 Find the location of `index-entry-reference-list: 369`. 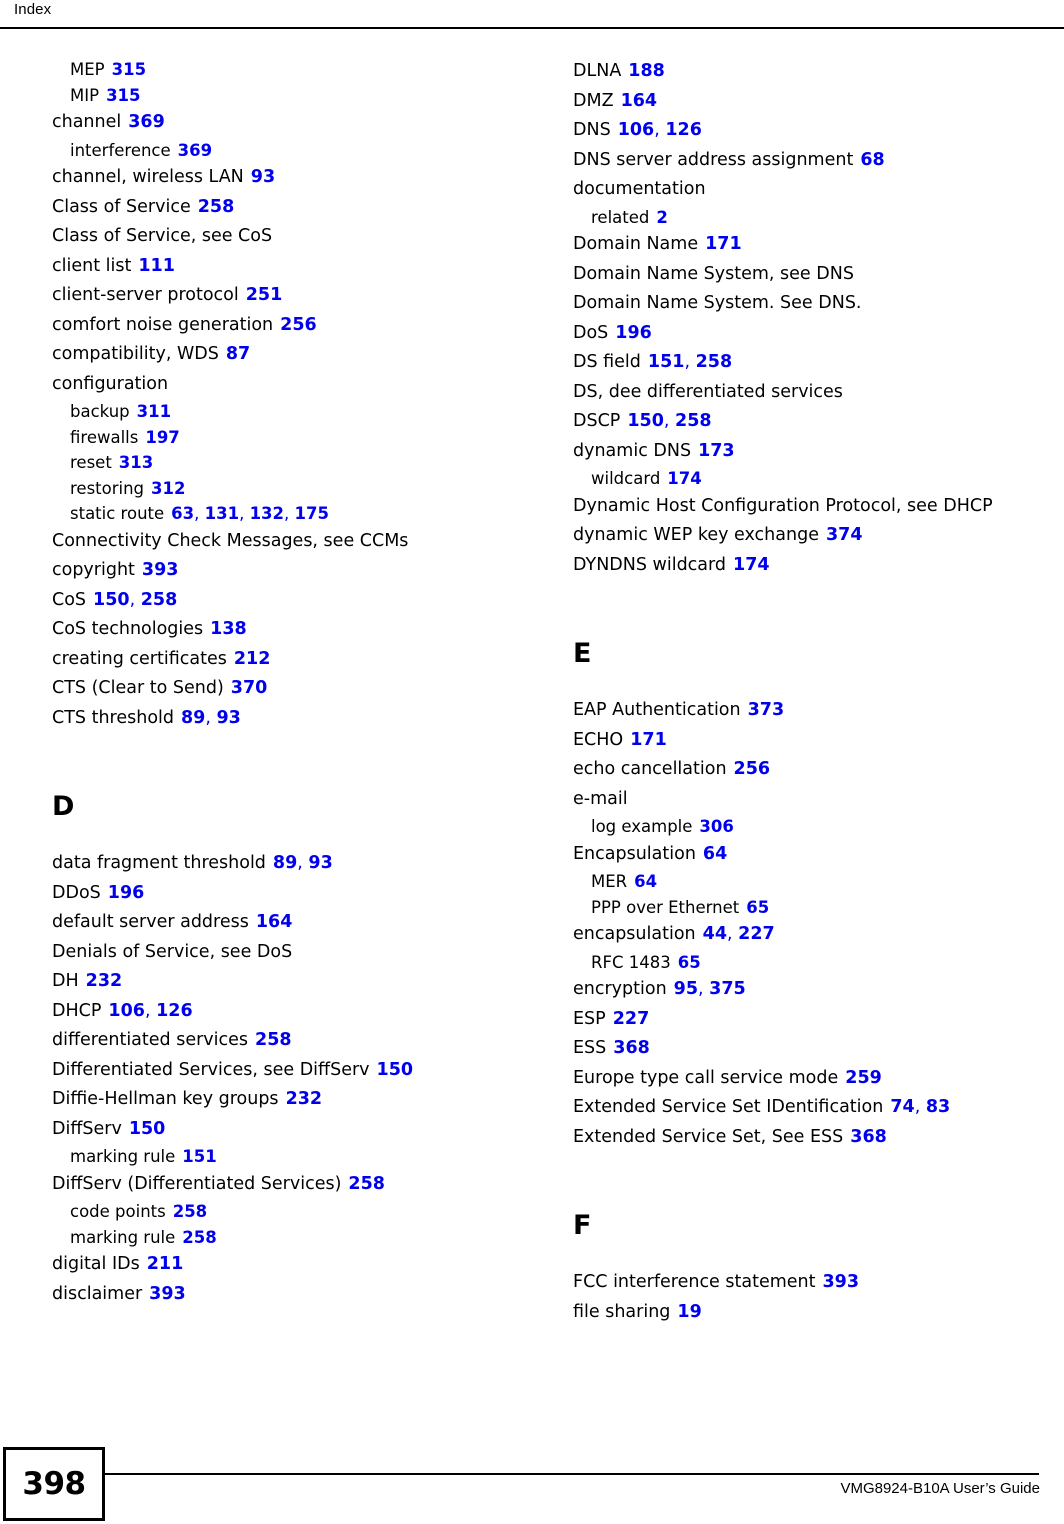

index-entry-reference-list: 369 is located at coordinates (146, 122).